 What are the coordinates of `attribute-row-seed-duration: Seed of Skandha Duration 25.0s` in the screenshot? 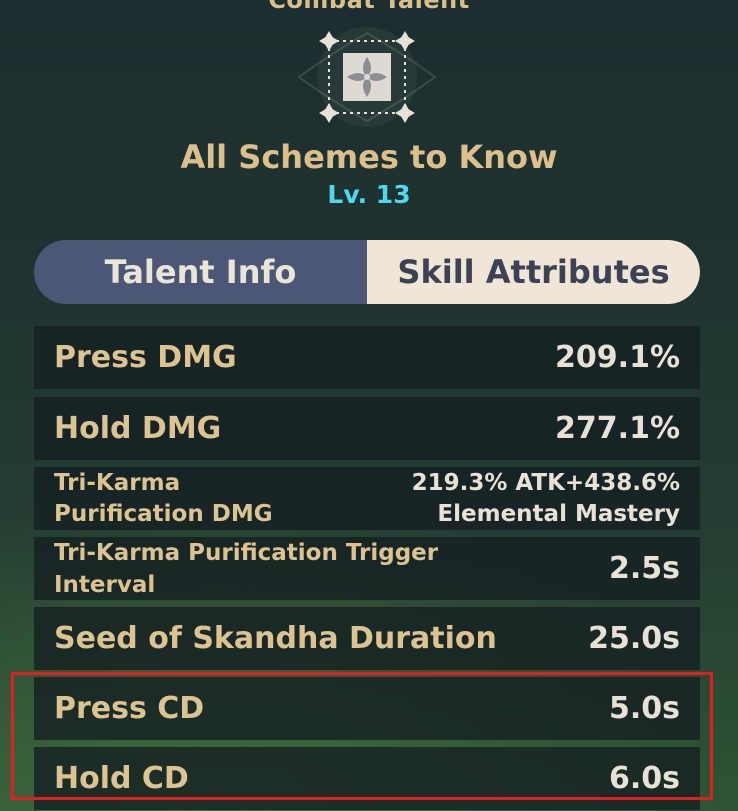 It's located at (367, 638).